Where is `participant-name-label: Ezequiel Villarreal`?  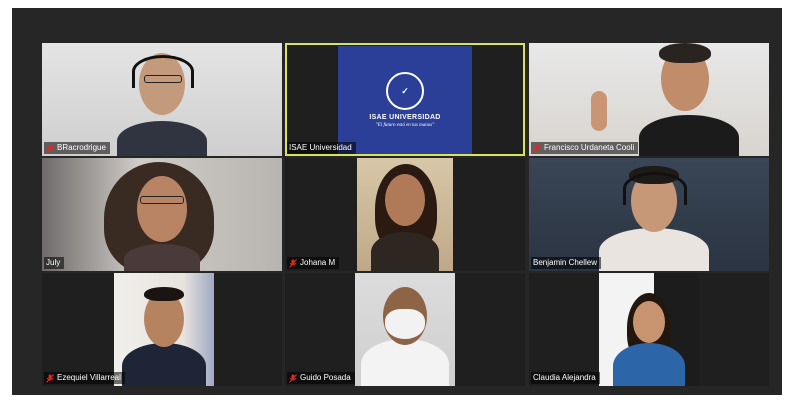 participant-name-label: Ezequiel Villarreal is located at coordinates (84, 378).